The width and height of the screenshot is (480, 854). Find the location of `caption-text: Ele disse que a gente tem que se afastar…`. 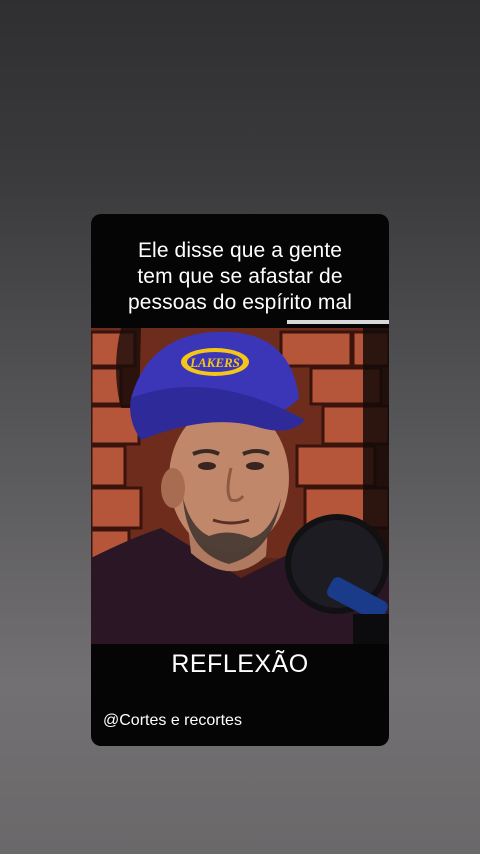

caption-text: Ele disse que a gente tem que se afastar… is located at coordinates (240, 277).